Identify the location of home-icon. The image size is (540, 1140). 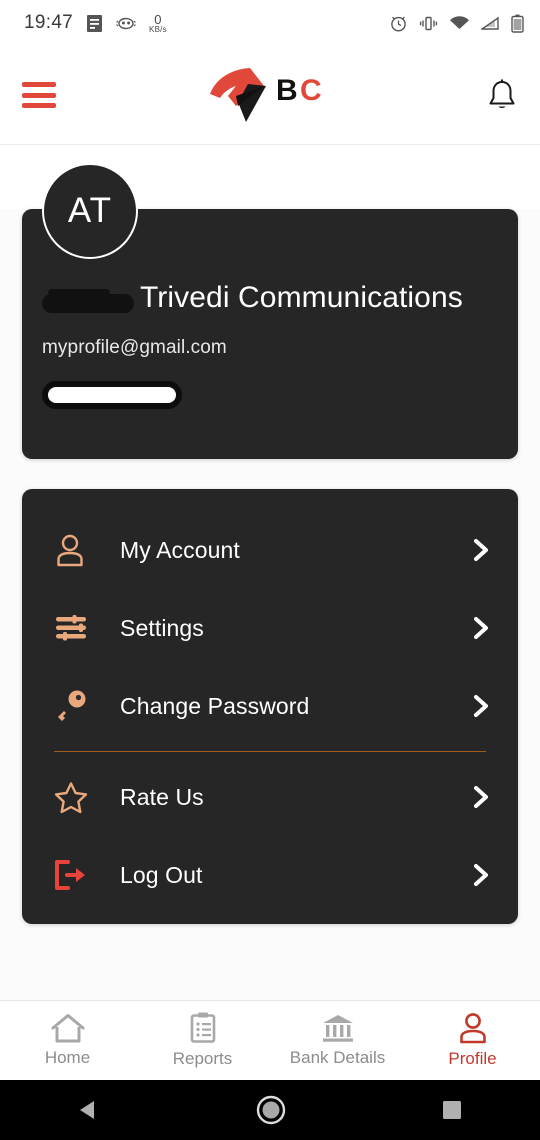
(67, 1028).